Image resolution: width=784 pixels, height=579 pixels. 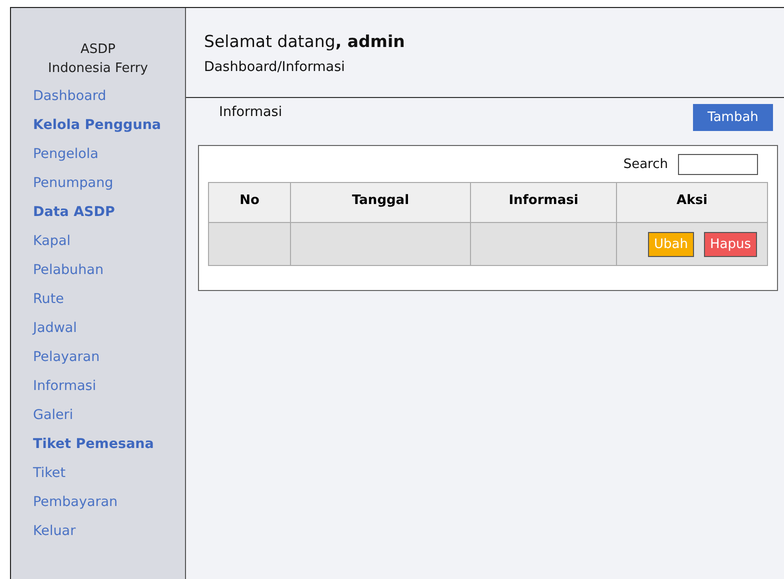 What do you see at coordinates (109, 96) in the screenshot?
I see `sidebar-link: Dashboard` at bounding box center [109, 96].